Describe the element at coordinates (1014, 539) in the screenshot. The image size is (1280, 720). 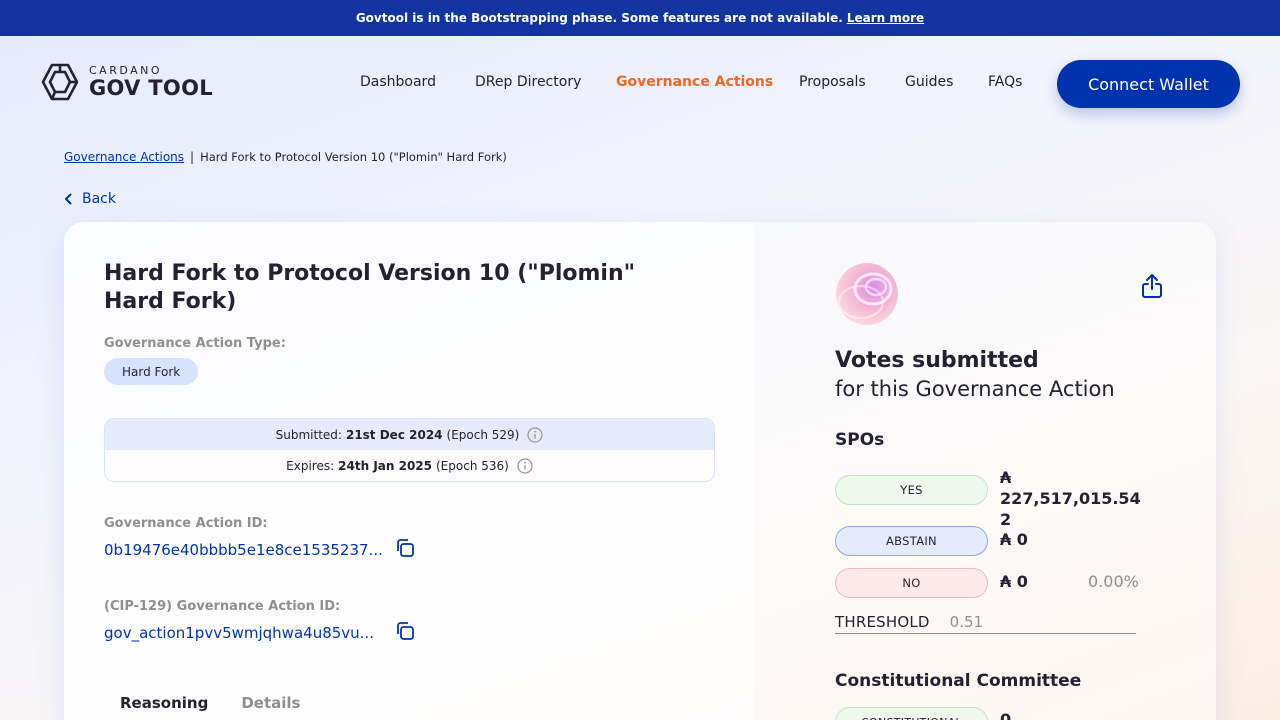
I see `abstain-amount: ₳ 0` at that location.